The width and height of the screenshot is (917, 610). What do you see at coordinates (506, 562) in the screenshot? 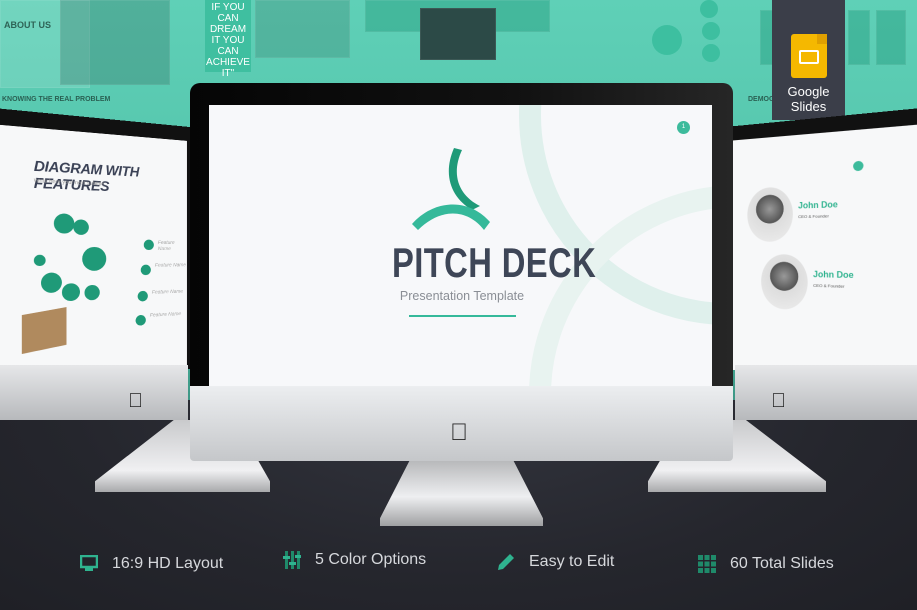
I see `pencil-icon` at bounding box center [506, 562].